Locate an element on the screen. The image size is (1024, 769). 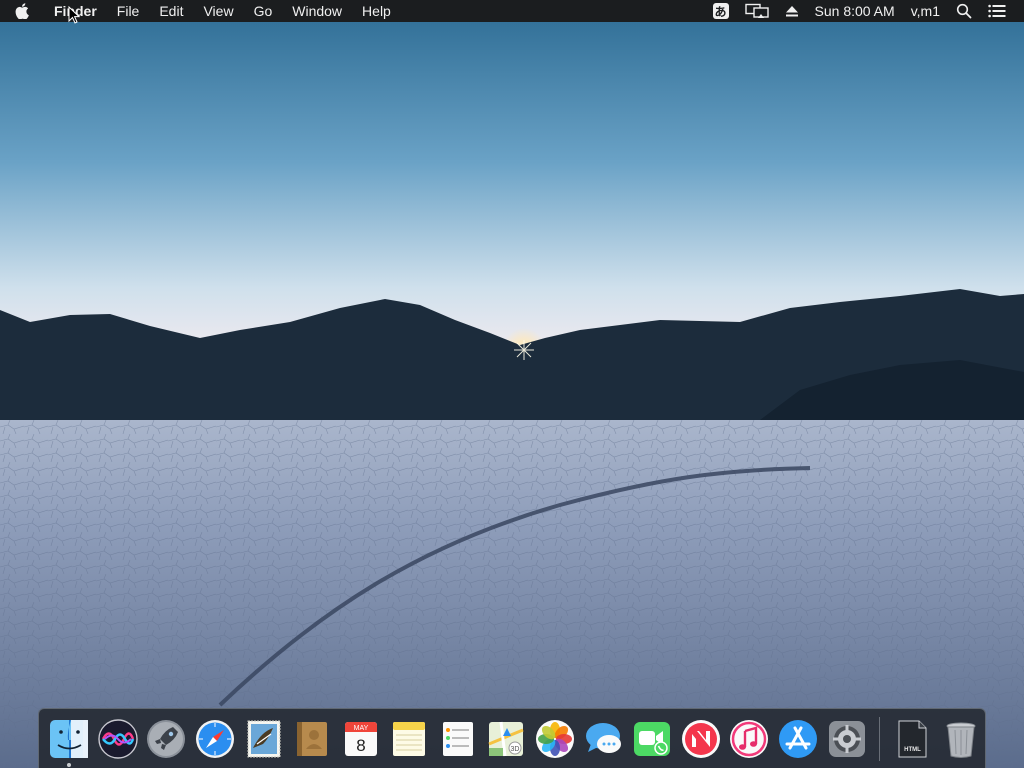
airplay-display-icon is located at coordinates (756, 10).